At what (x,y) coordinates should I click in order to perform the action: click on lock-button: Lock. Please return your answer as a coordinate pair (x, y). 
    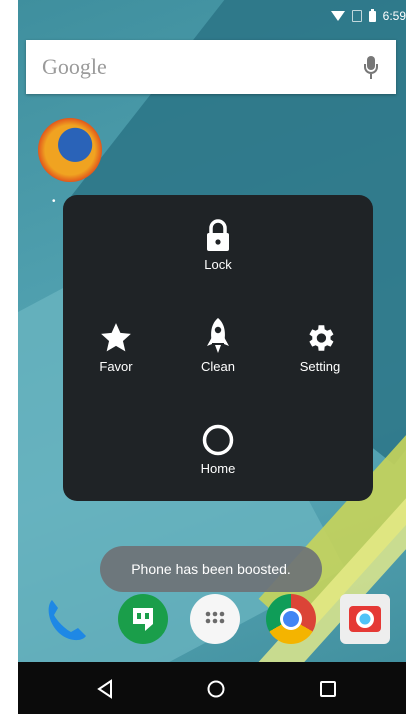
    Looking at the image, I should click on (218, 242).